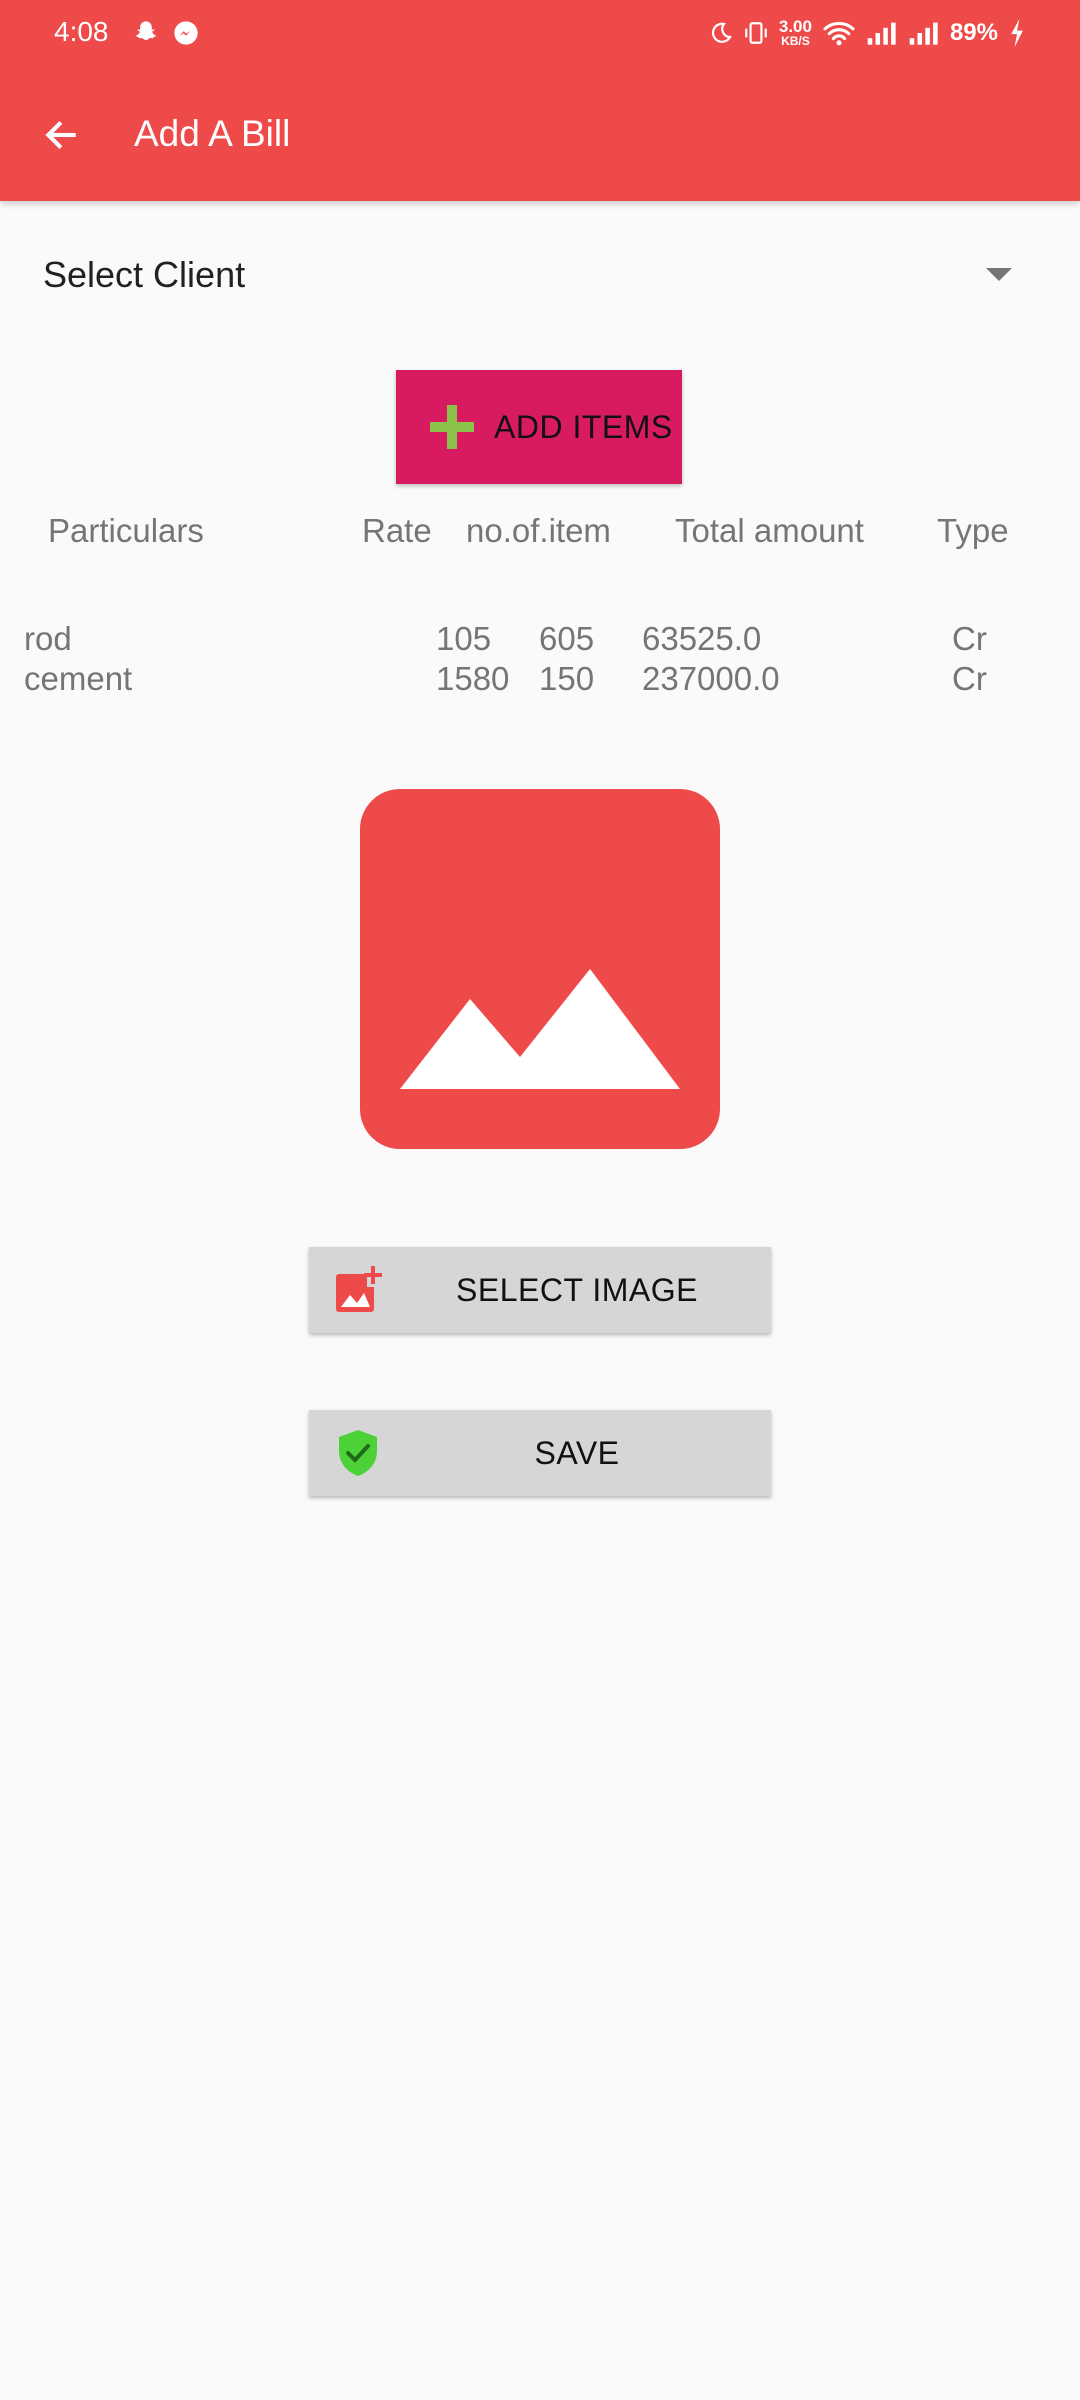  What do you see at coordinates (577, 1453) in the screenshot?
I see `save-label: SAVE` at bounding box center [577, 1453].